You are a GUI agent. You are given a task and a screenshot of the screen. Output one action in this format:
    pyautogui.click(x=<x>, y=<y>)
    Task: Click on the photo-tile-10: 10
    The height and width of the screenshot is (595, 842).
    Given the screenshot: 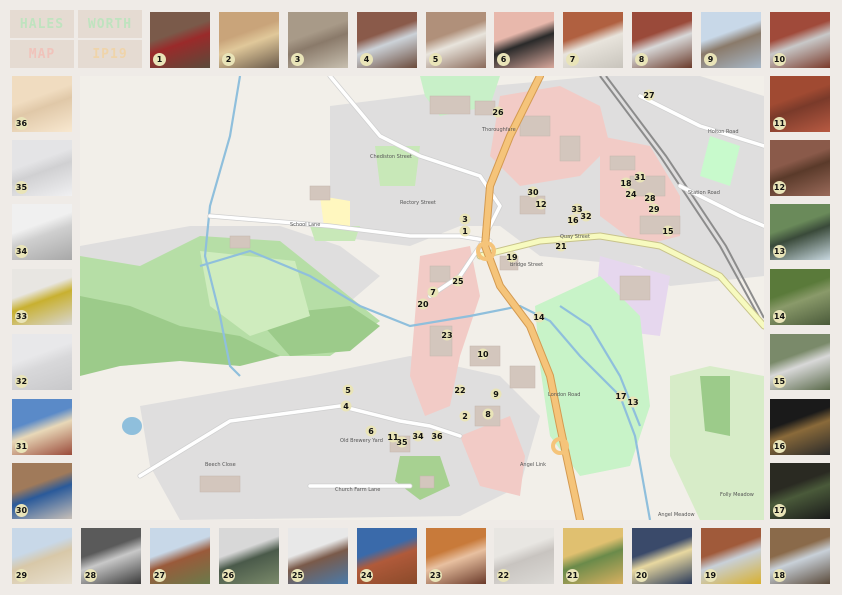 What is the action you would take?
    pyautogui.click(x=800, y=40)
    